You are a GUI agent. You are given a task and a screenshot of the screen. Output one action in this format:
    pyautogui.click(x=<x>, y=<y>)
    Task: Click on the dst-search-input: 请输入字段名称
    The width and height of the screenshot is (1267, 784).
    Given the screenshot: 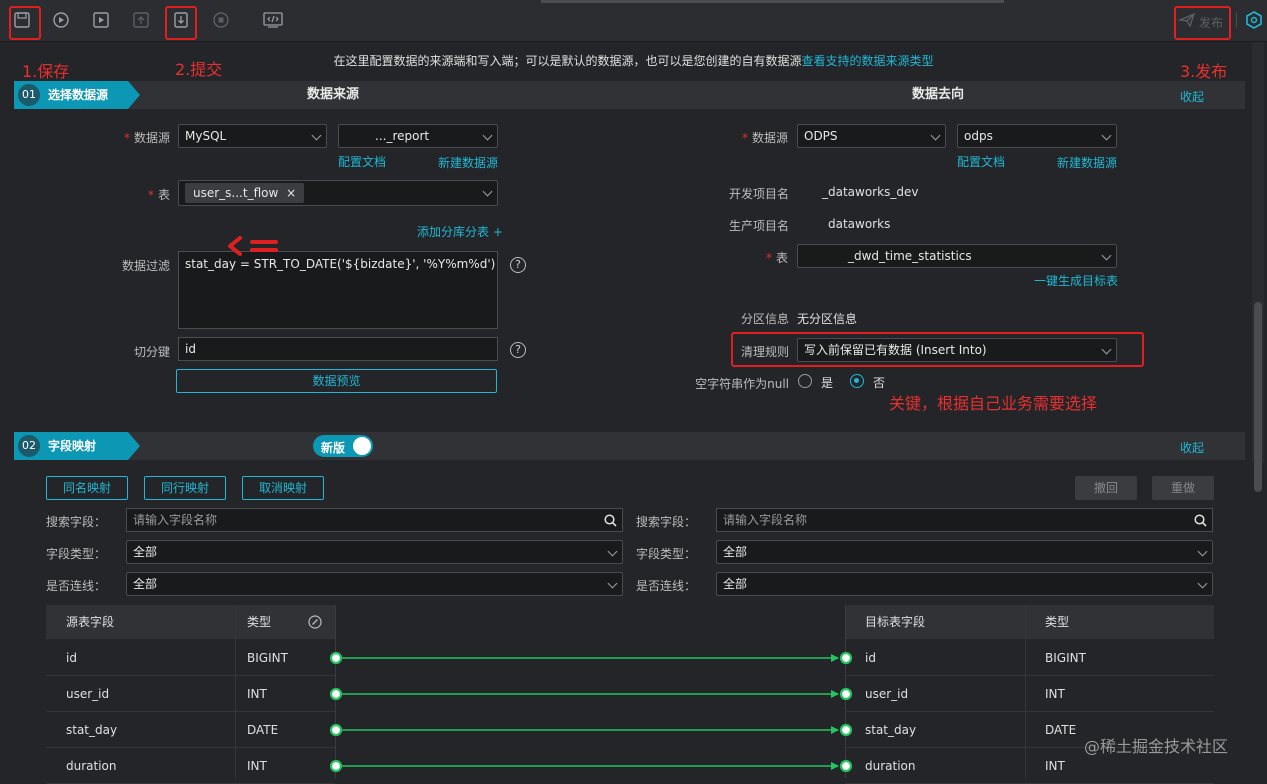 What is the action you would take?
    pyautogui.click(x=964, y=520)
    